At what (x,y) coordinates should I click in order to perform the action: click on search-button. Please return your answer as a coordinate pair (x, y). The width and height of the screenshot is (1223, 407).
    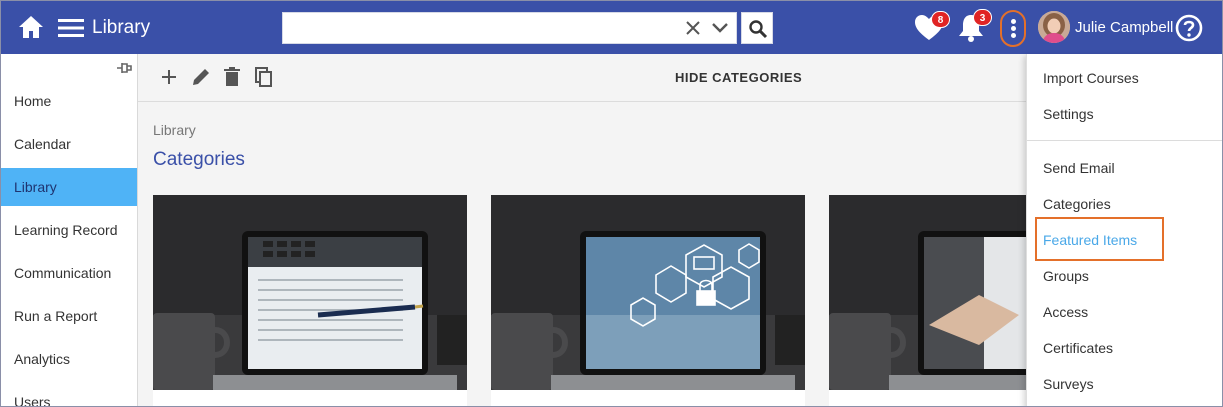
    Looking at the image, I should click on (757, 28).